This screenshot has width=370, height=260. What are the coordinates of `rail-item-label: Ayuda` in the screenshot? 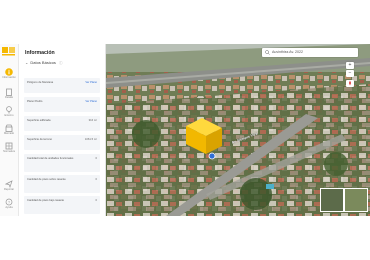 It's located at (9, 207).